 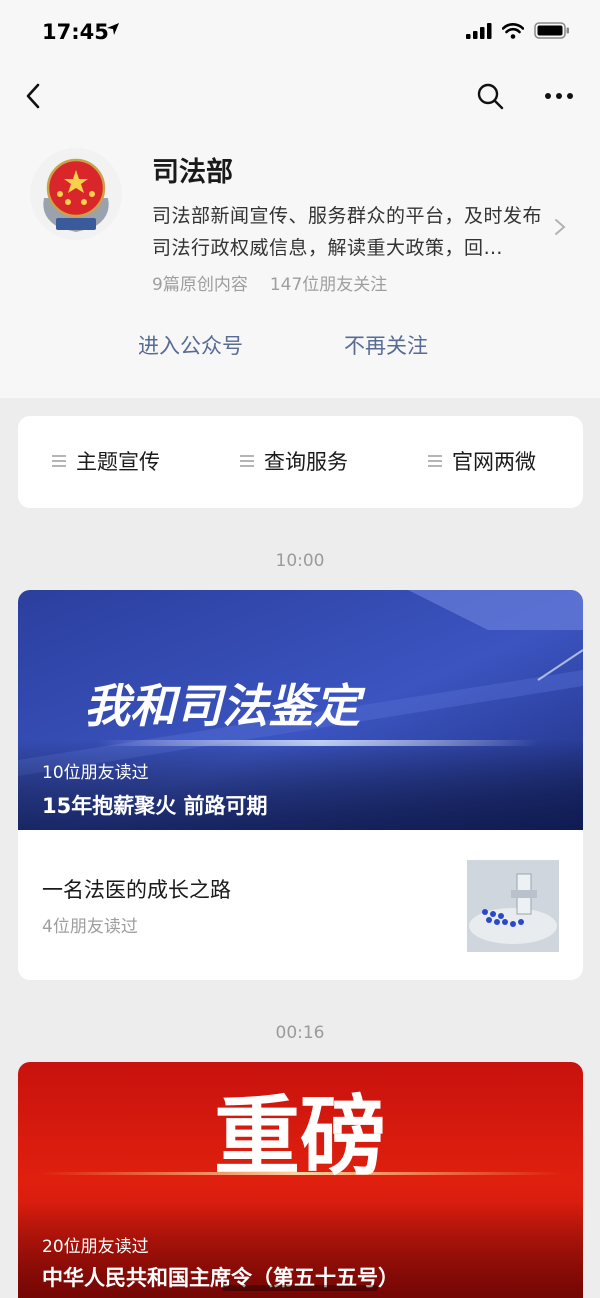 I want to click on home-indicator, so click(x=300, y=1288).